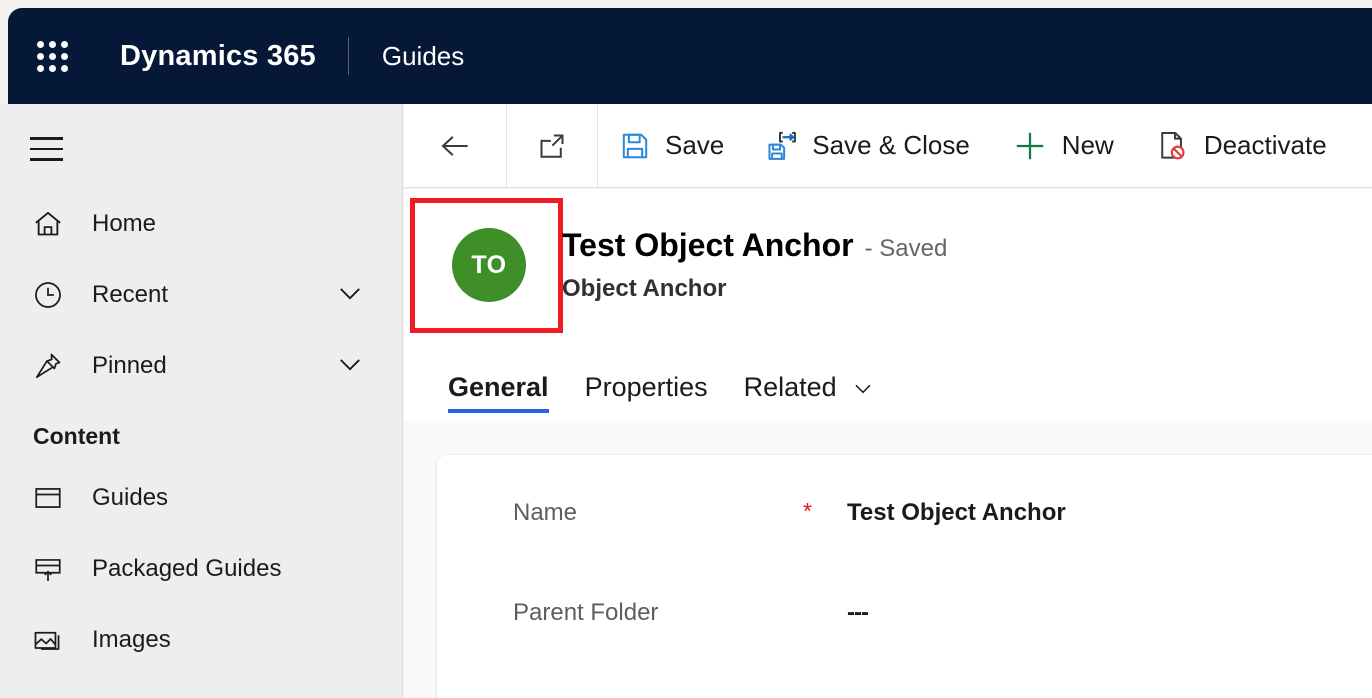 The height and width of the screenshot is (698, 1372). I want to click on sidebar-item-label: Packaged Guides, so click(187, 568).